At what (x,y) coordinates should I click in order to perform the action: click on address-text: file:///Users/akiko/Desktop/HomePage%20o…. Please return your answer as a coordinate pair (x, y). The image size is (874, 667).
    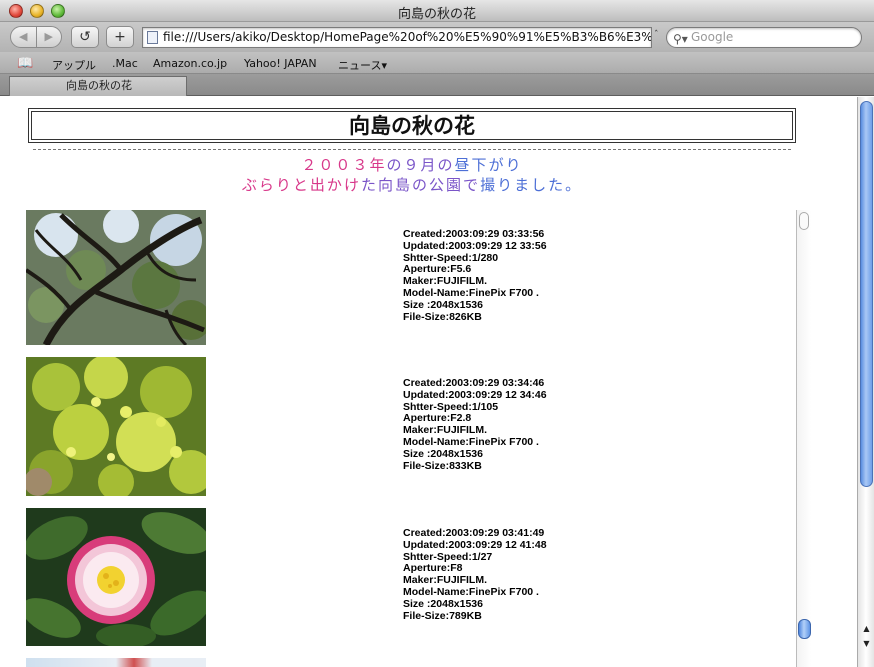
    Looking at the image, I should click on (407, 37).